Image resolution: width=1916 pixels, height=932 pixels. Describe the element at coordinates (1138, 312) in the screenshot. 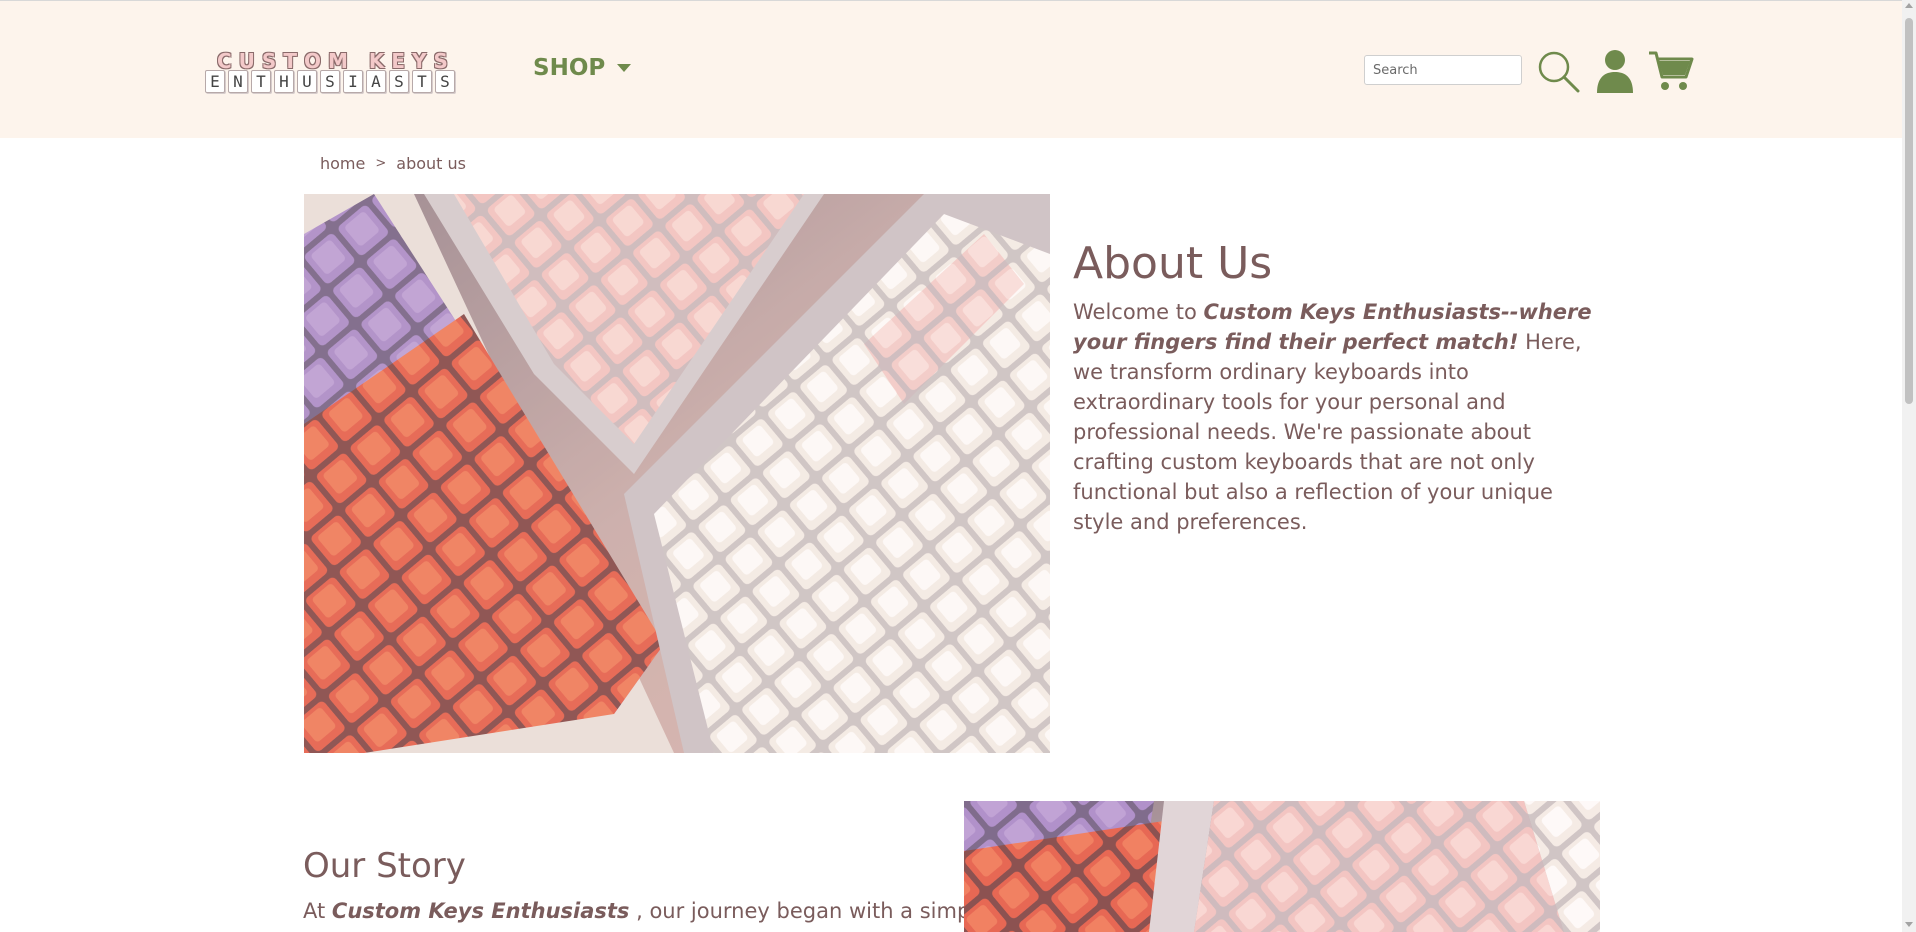

I see `about-intro-plain: Welcome to` at that location.